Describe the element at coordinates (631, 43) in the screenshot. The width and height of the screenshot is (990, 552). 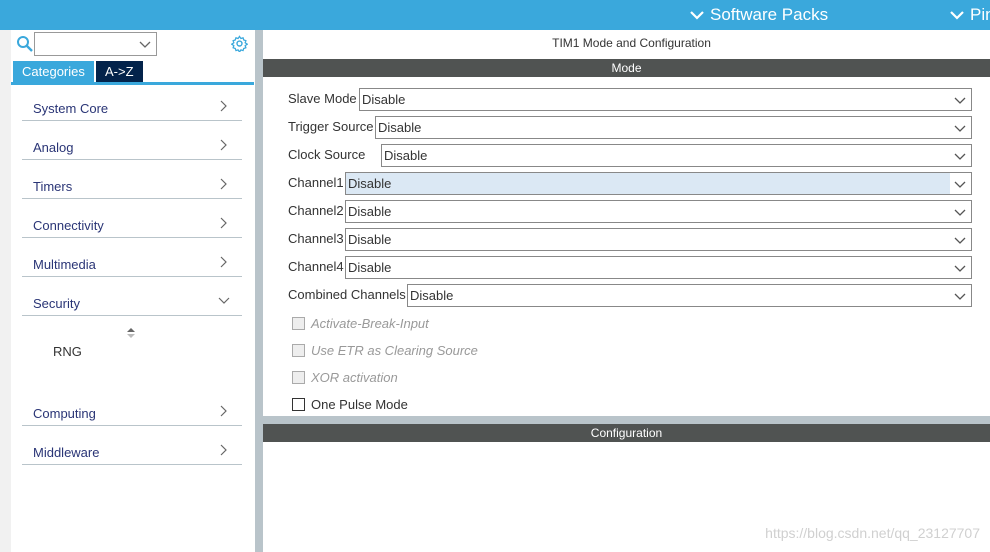
I see `page-title: TIM1 Mode and Configuration` at that location.